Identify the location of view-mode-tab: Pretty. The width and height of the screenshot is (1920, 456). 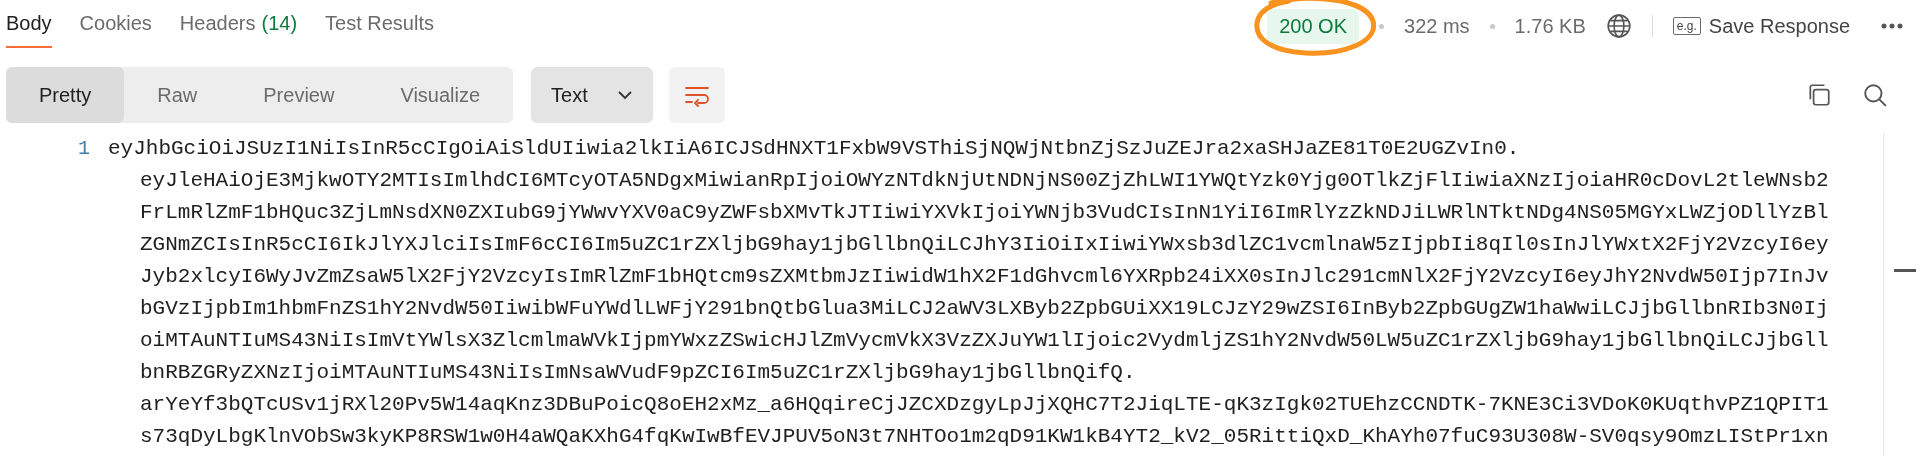
(65, 95).